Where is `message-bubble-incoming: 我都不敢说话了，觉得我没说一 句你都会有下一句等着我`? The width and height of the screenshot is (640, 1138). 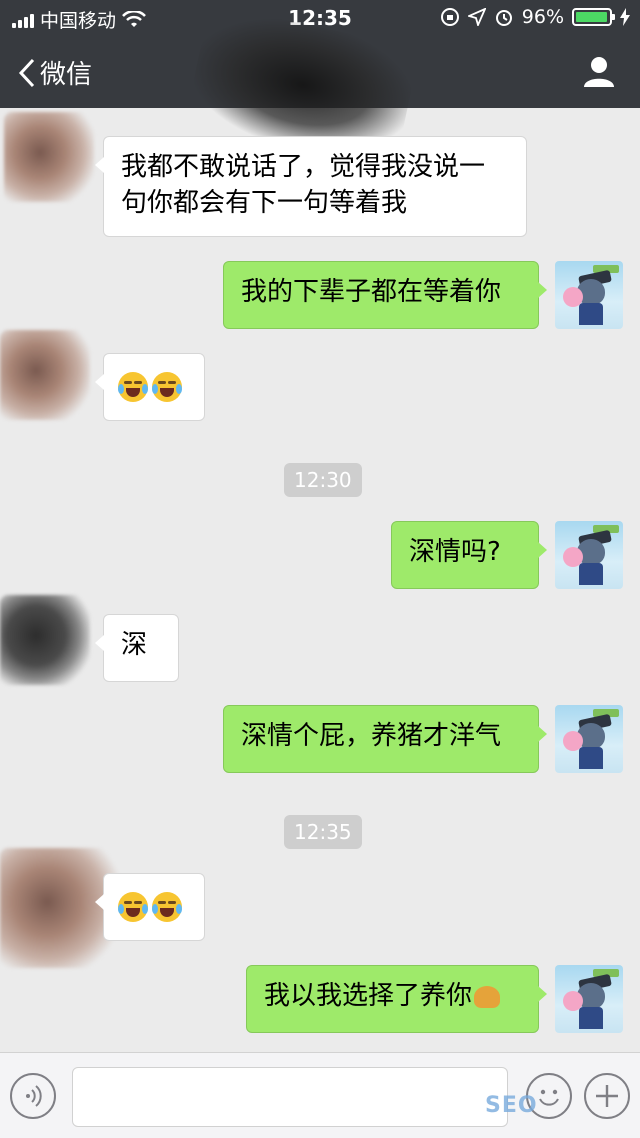 message-bubble-incoming: 我都不敢说话了，觉得我没说一 句你都会有下一句等着我 is located at coordinates (311, 186).